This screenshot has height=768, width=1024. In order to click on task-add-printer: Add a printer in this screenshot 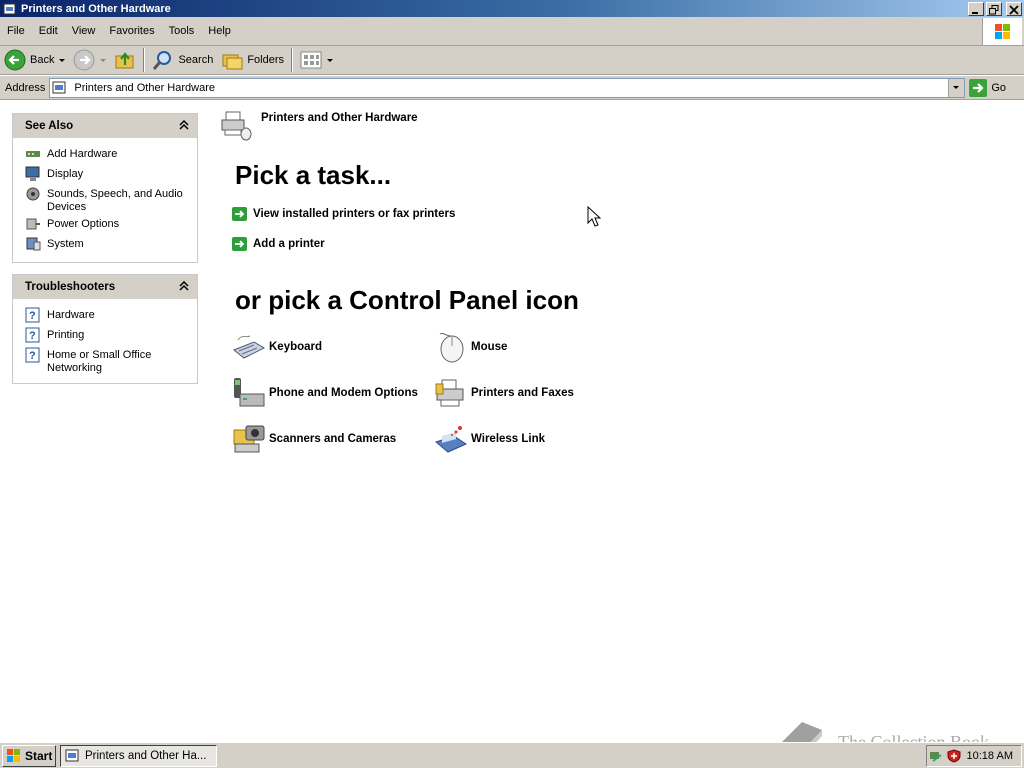, I will do `click(278, 244)`.